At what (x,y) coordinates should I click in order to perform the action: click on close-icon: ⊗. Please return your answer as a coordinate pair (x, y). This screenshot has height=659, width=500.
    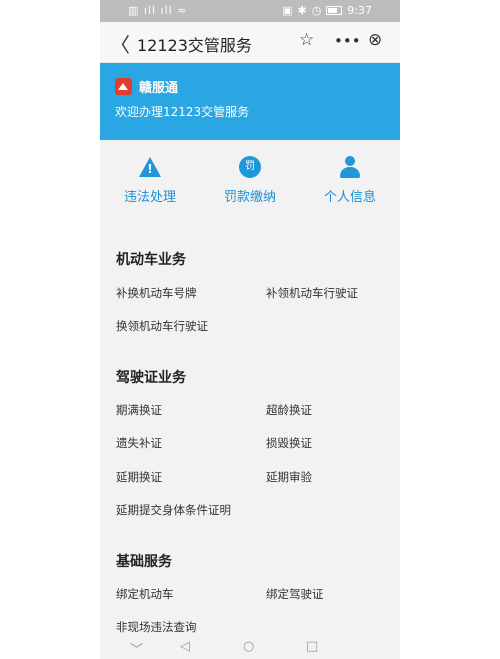
    Looking at the image, I should click on (375, 40).